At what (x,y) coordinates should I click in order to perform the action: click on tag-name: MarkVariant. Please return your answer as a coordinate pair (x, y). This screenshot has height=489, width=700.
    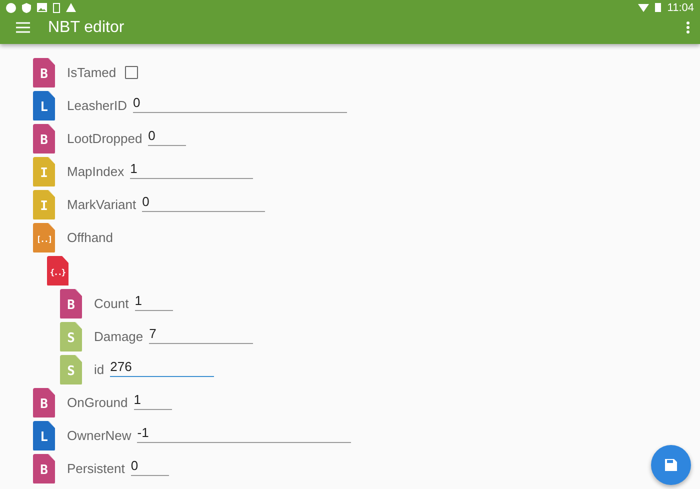
    Looking at the image, I should click on (101, 204).